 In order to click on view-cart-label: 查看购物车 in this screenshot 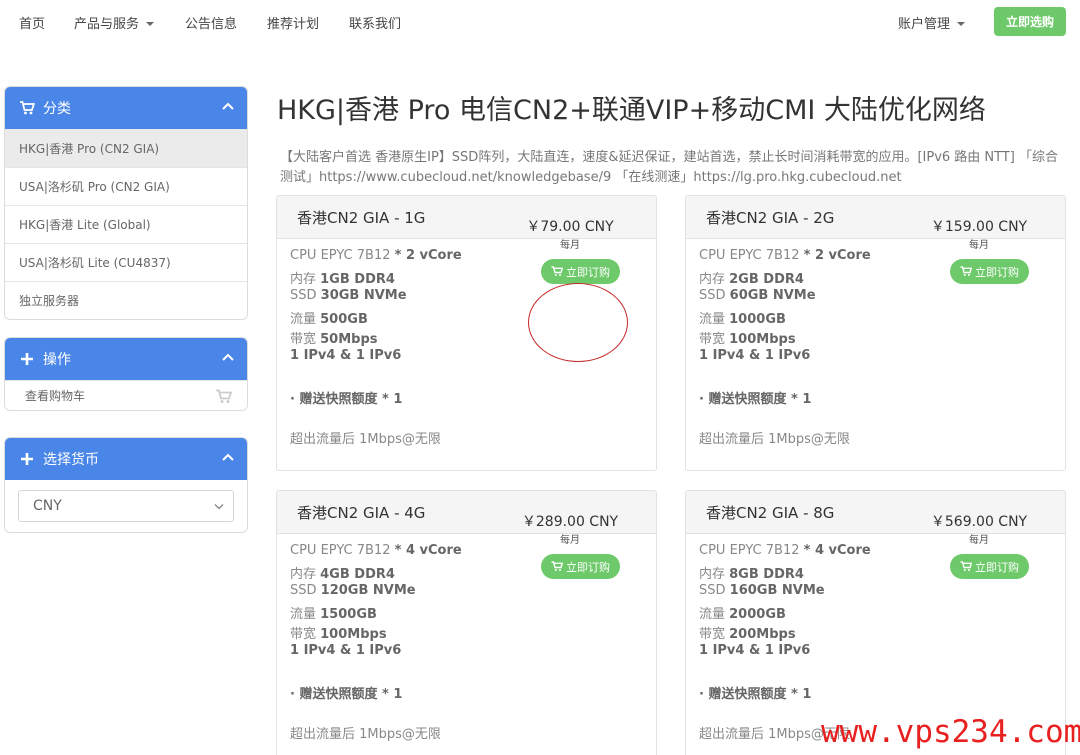, I will do `click(55, 396)`.